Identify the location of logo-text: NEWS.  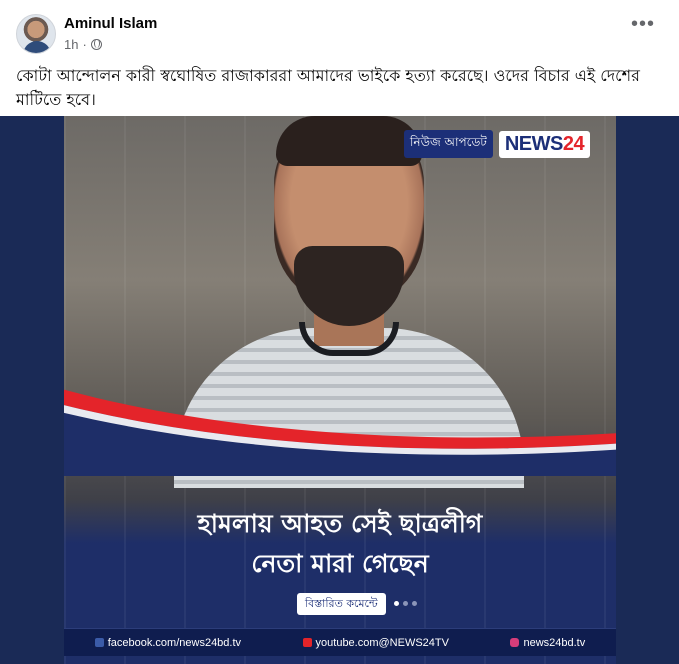
(534, 143).